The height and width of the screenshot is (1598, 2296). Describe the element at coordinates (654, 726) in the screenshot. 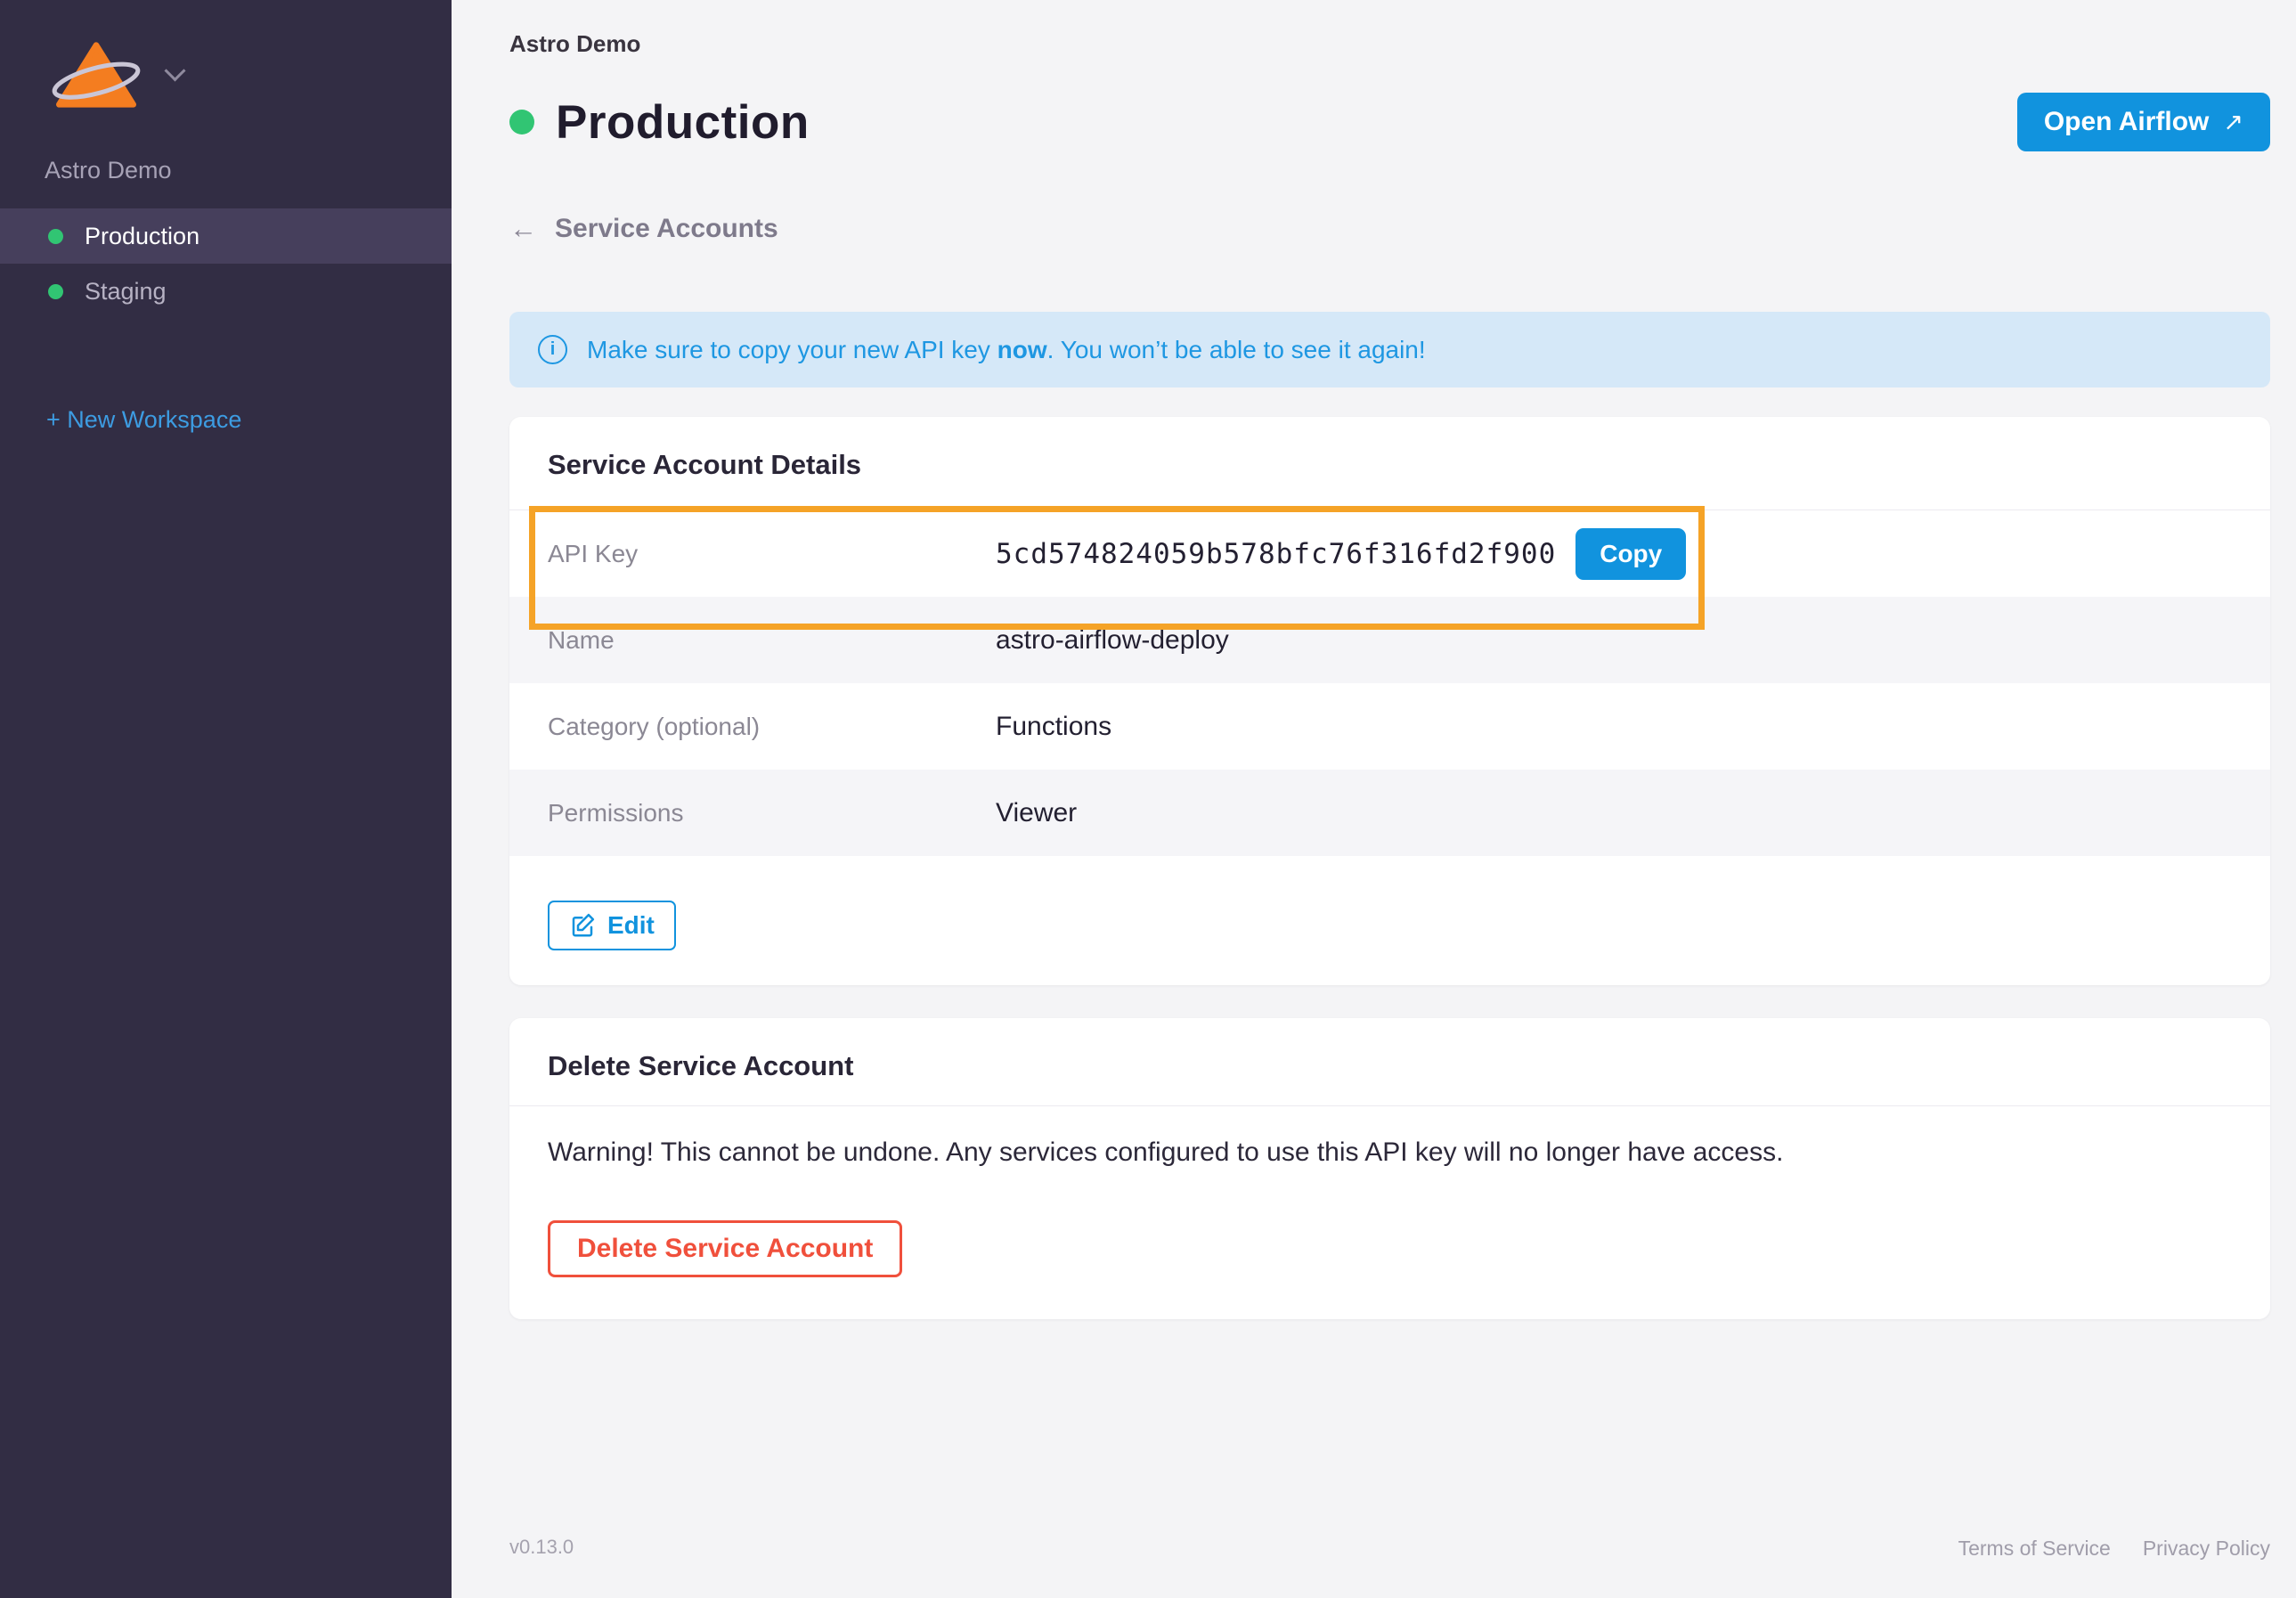

I see `row-label: Category (optional)` at that location.